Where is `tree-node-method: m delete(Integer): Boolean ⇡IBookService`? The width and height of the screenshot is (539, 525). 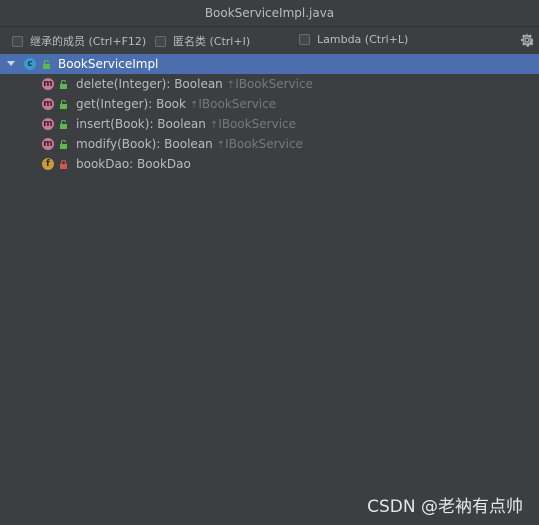
tree-node-method: m delete(Integer): Boolean ⇡IBookService is located at coordinates (269, 84).